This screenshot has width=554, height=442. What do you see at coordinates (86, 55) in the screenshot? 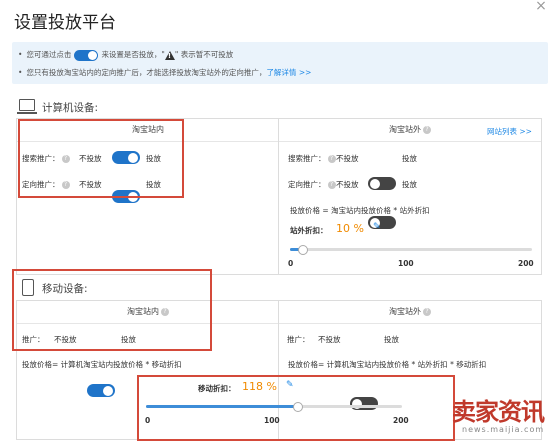
I see `toggle-example-icon` at bounding box center [86, 55].